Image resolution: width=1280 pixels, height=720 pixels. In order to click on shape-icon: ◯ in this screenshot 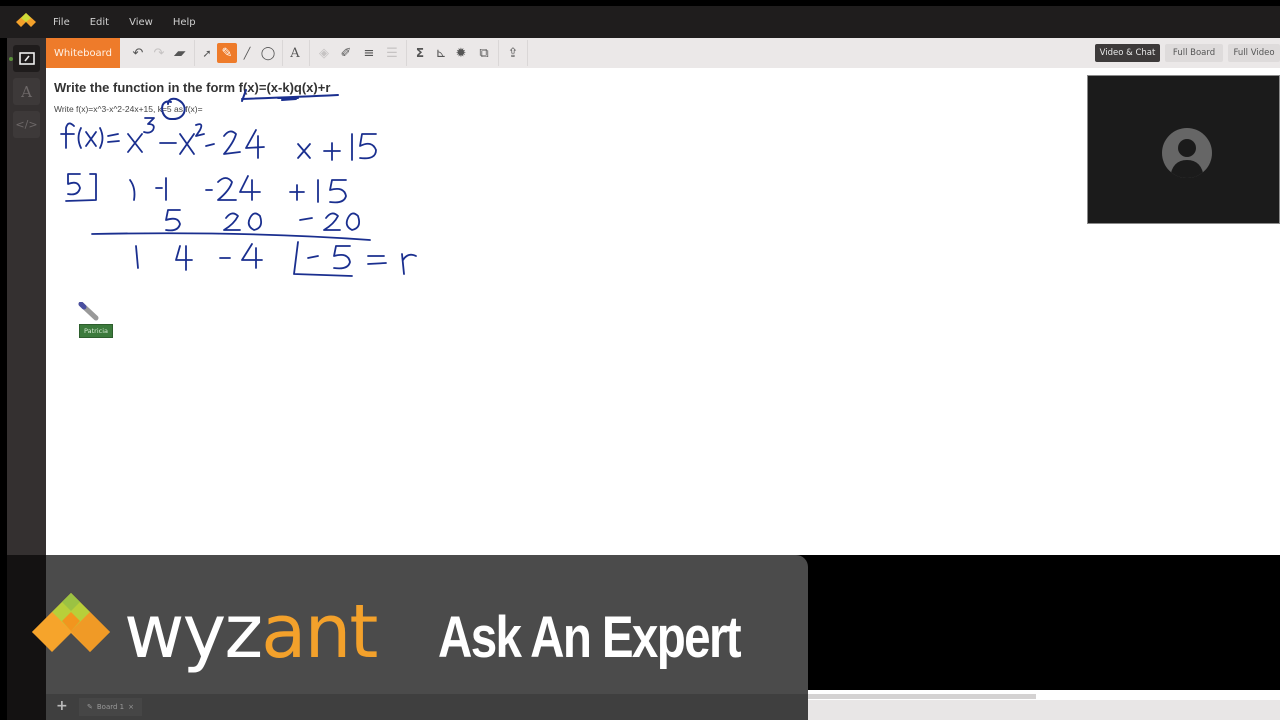, I will do `click(268, 53)`.